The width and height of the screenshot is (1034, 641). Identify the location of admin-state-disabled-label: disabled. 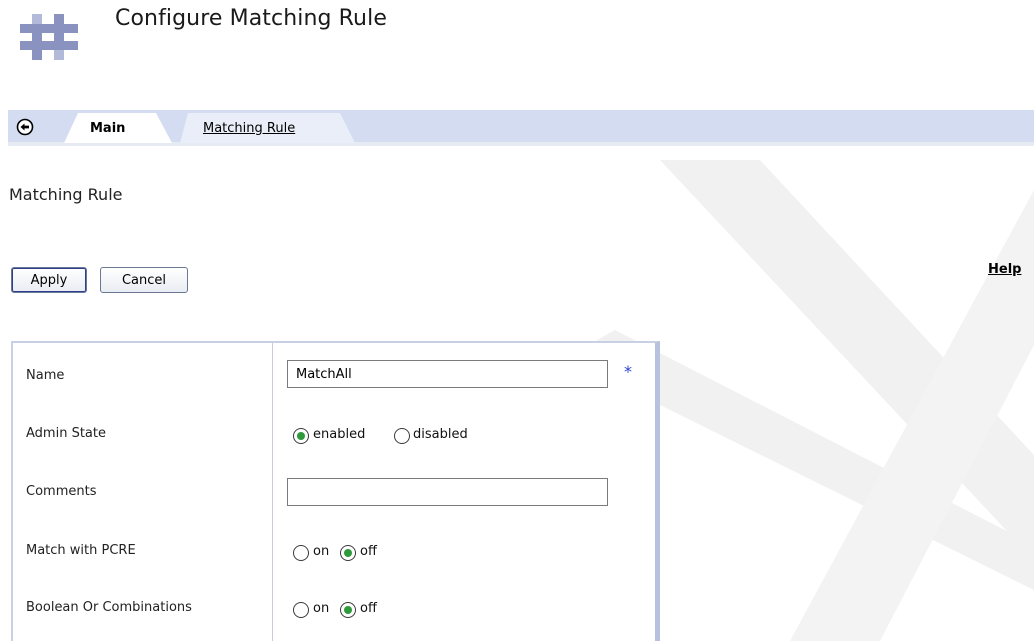
(440, 434).